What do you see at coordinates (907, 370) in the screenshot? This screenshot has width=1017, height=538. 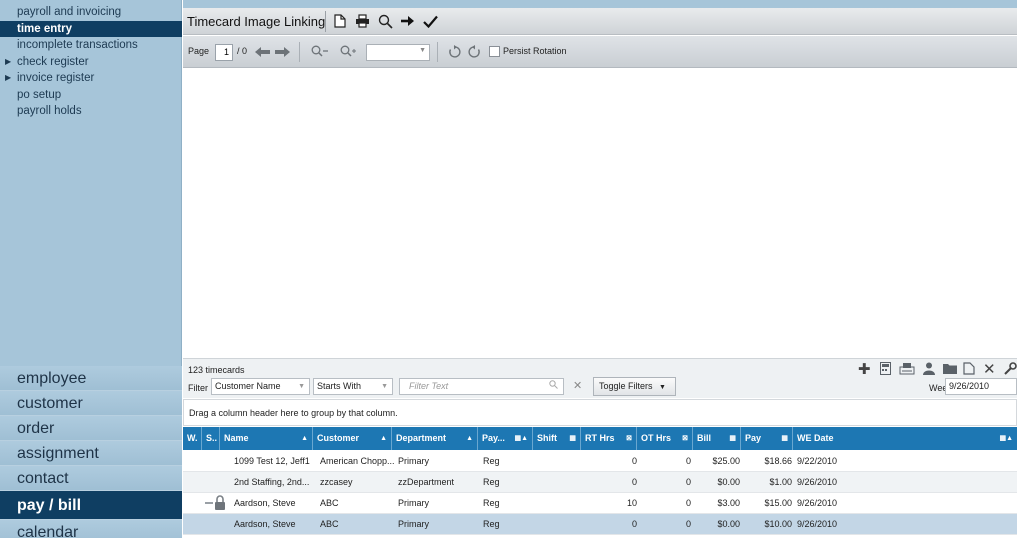 I see `import-icon` at bounding box center [907, 370].